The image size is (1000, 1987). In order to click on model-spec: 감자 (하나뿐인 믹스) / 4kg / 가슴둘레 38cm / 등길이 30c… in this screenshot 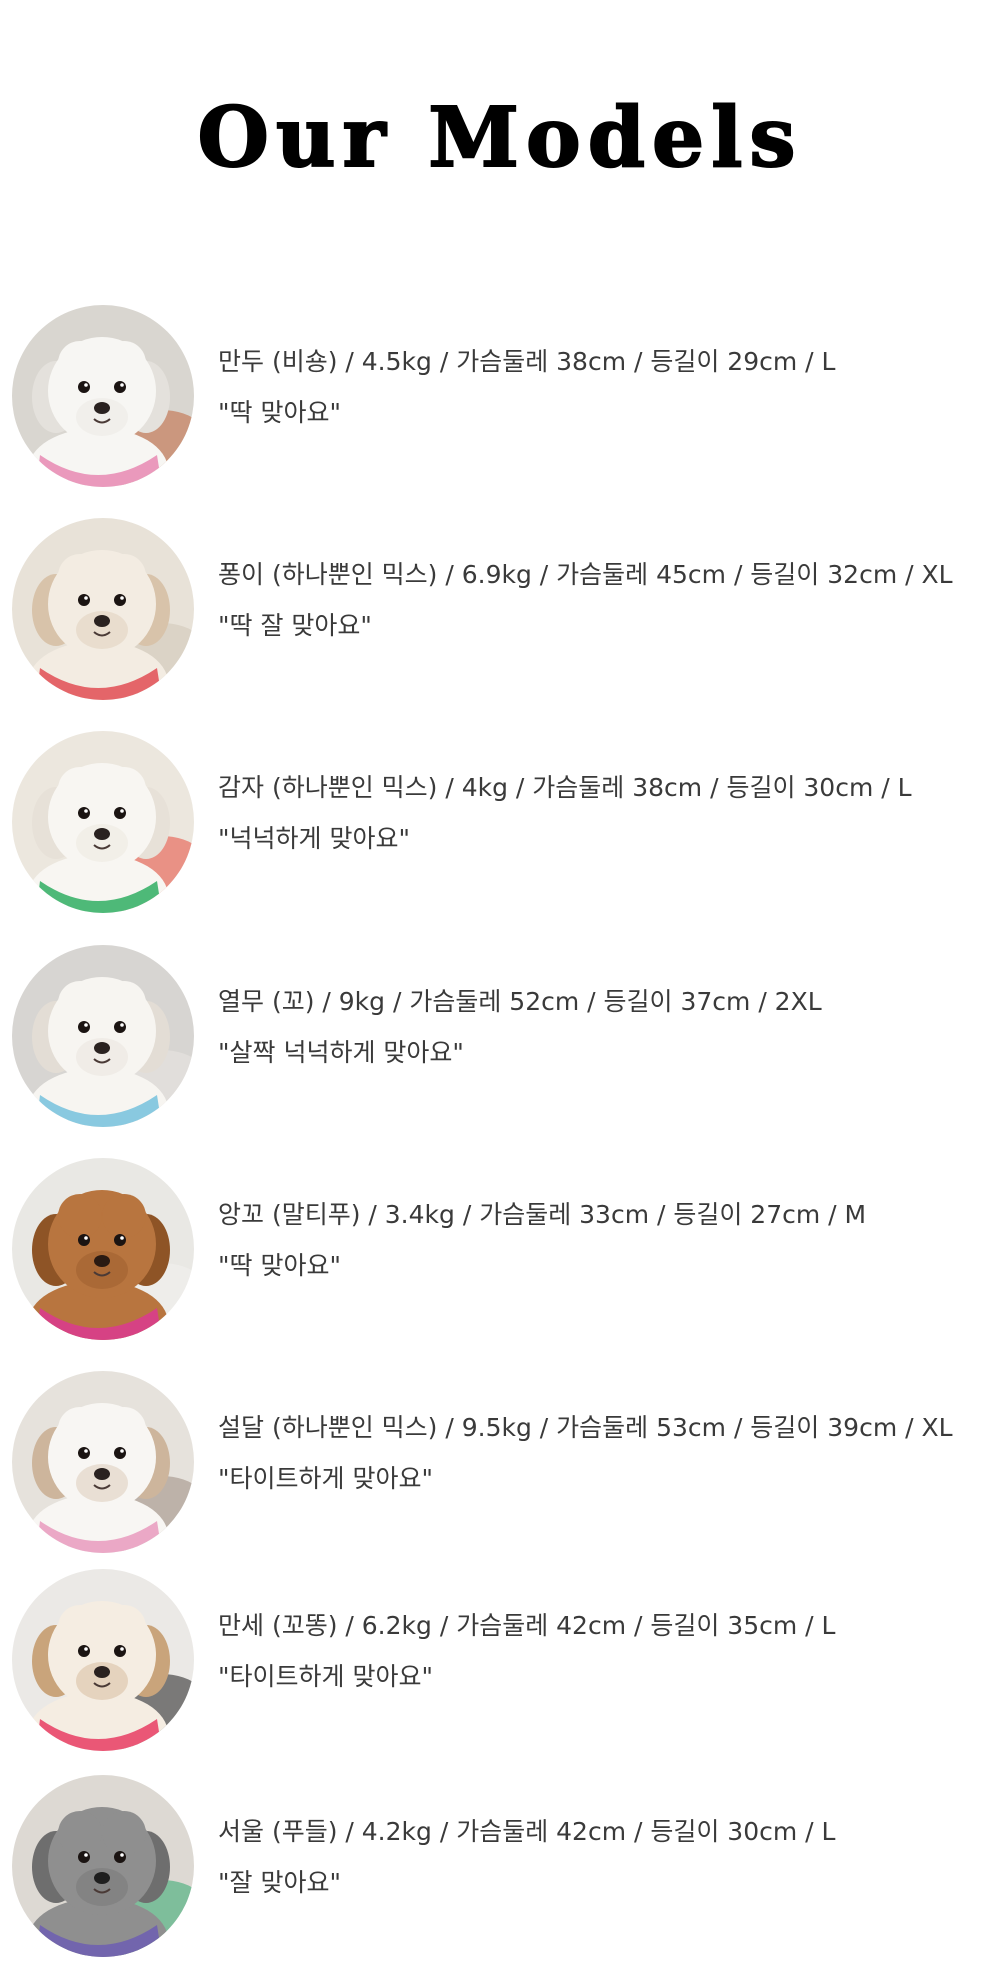, I will do `click(565, 787)`.